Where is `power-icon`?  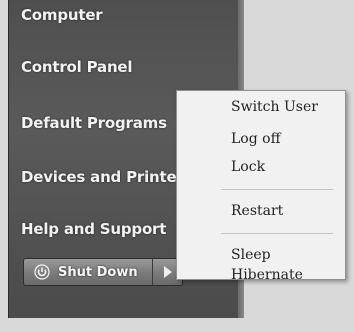
power-icon is located at coordinates (42, 272).